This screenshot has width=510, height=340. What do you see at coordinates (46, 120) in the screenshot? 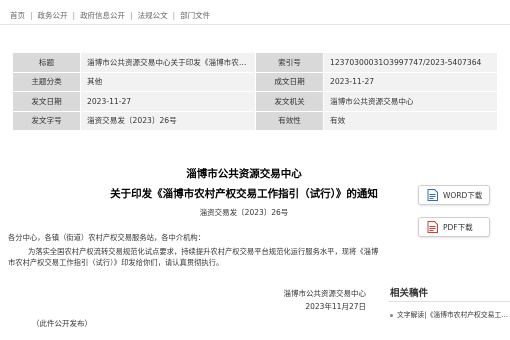
I see `meta-label-doc-number: 发文字号` at bounding box center [46, 120].